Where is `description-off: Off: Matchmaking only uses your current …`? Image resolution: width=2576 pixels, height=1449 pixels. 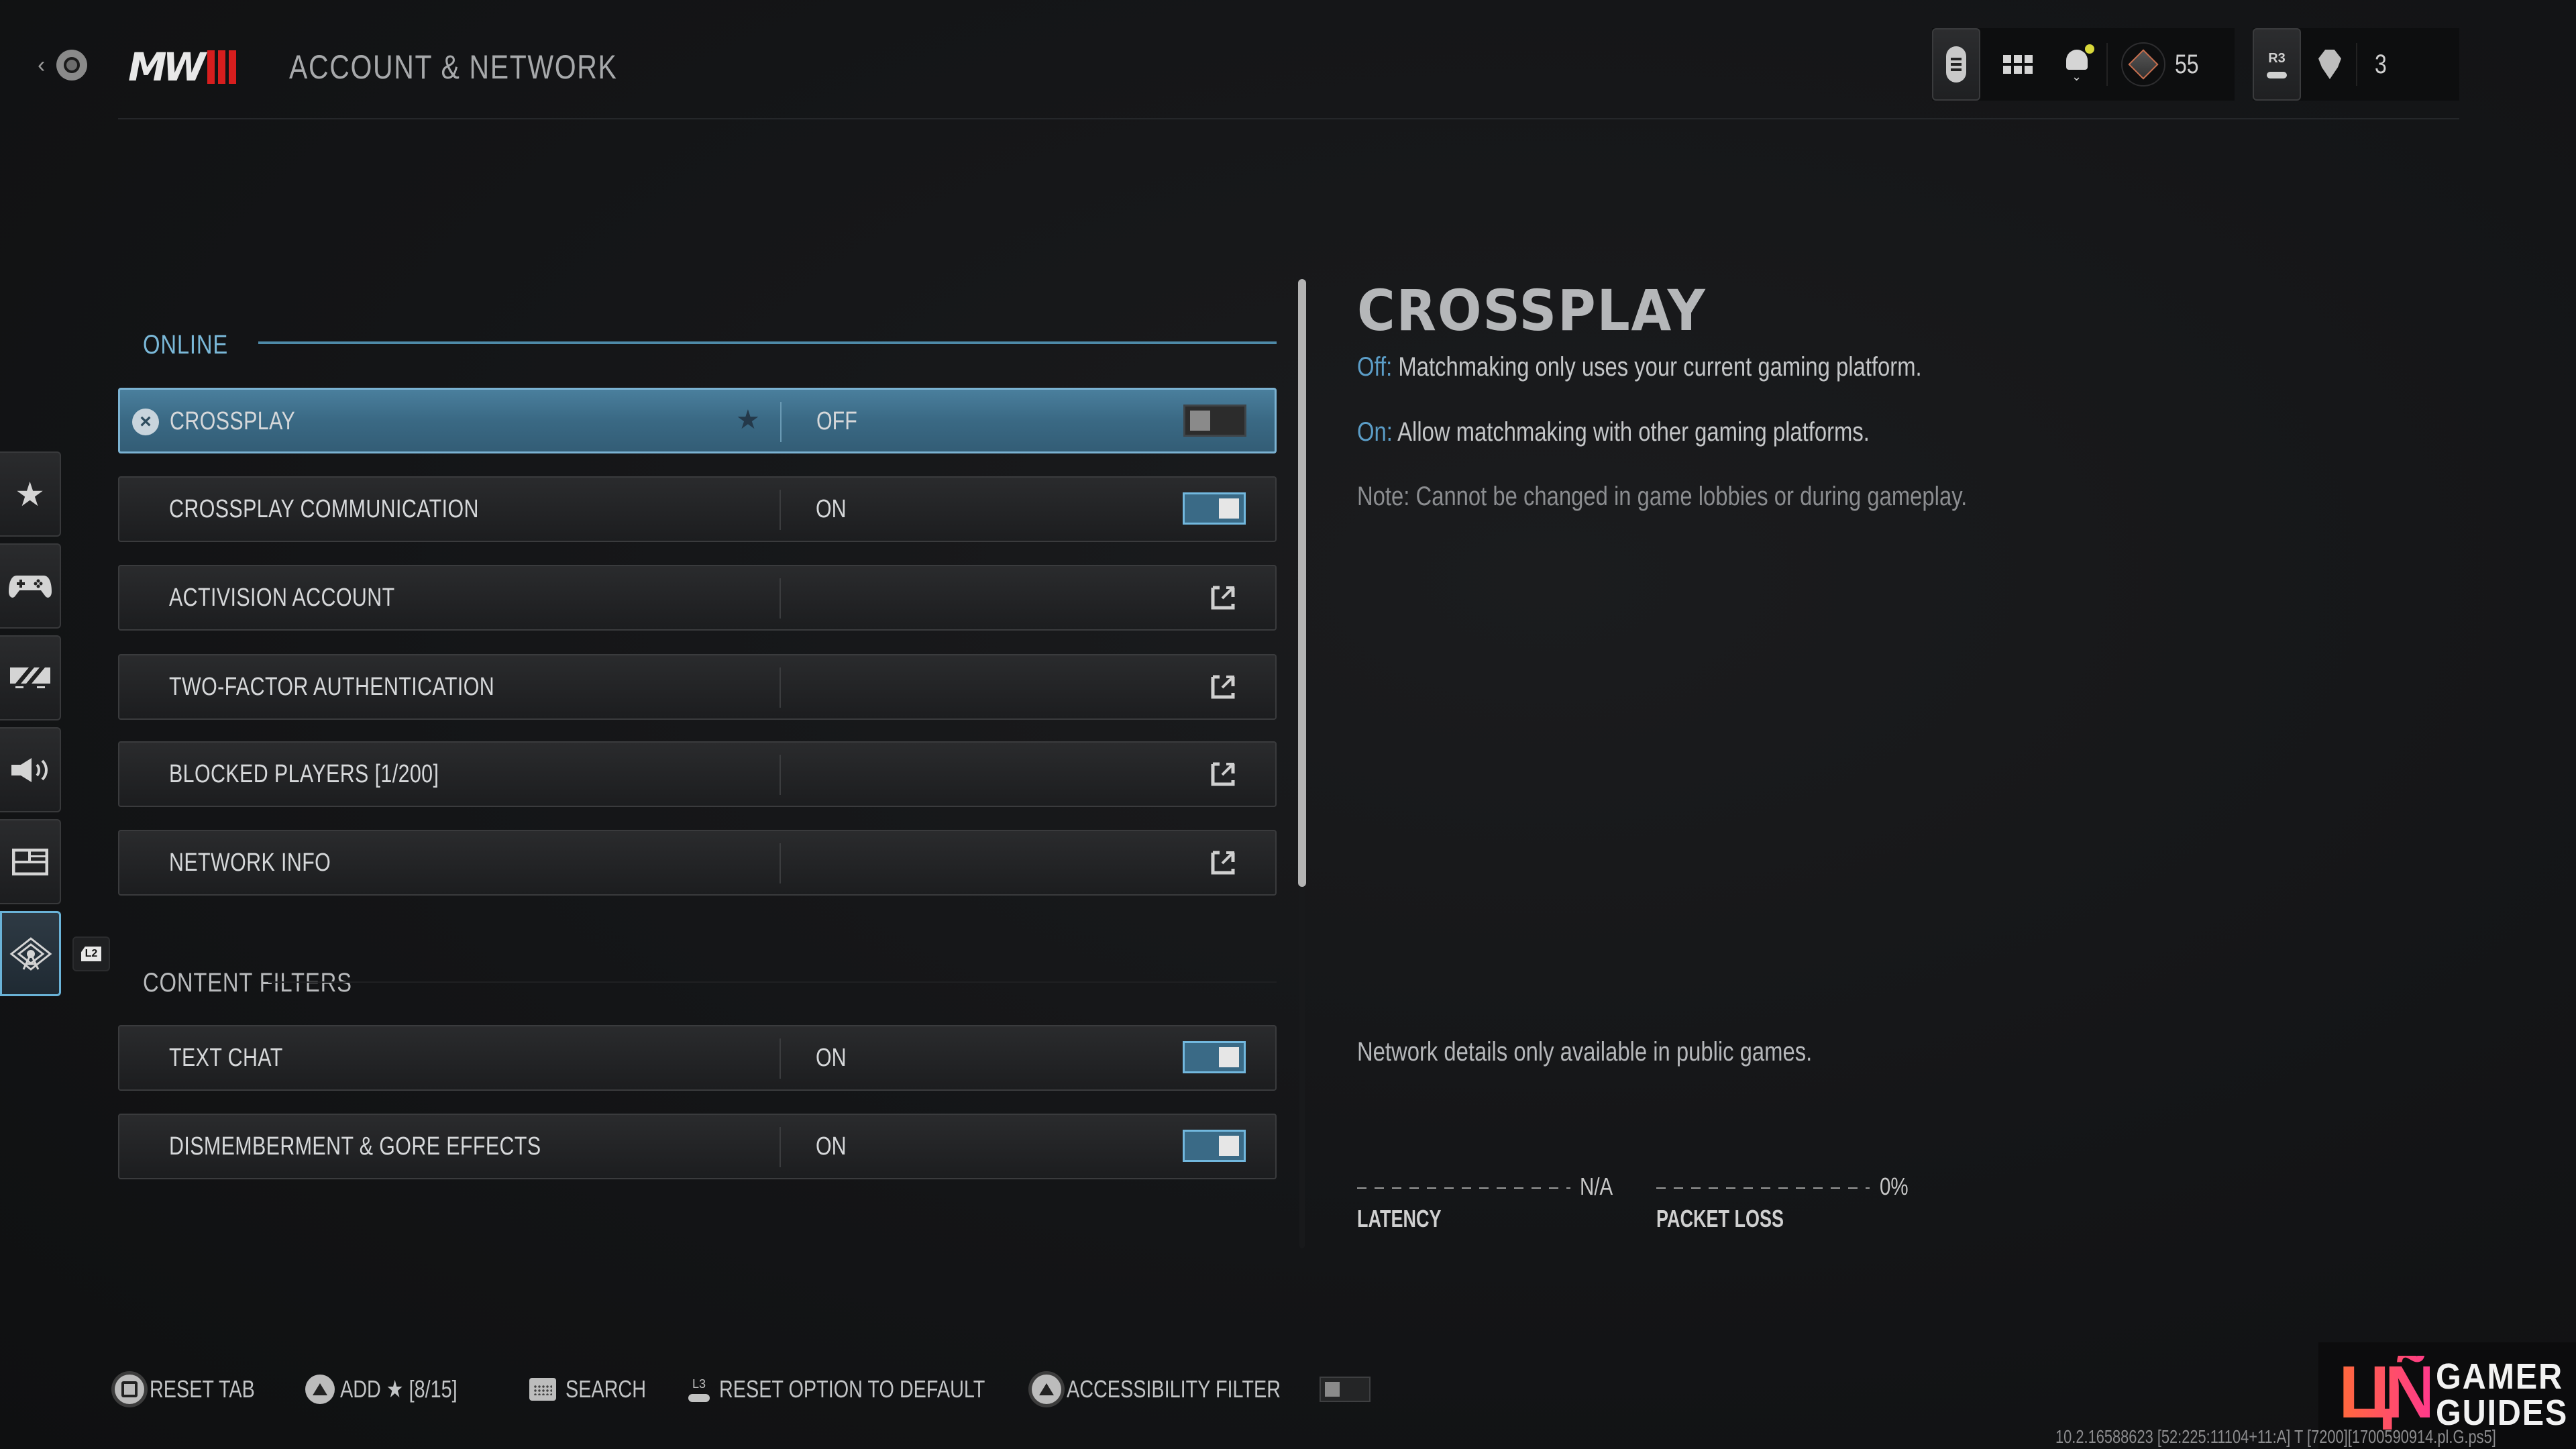
description-off: Off: Matchmaking only uses your current … is located at coordinates (1639, 367).